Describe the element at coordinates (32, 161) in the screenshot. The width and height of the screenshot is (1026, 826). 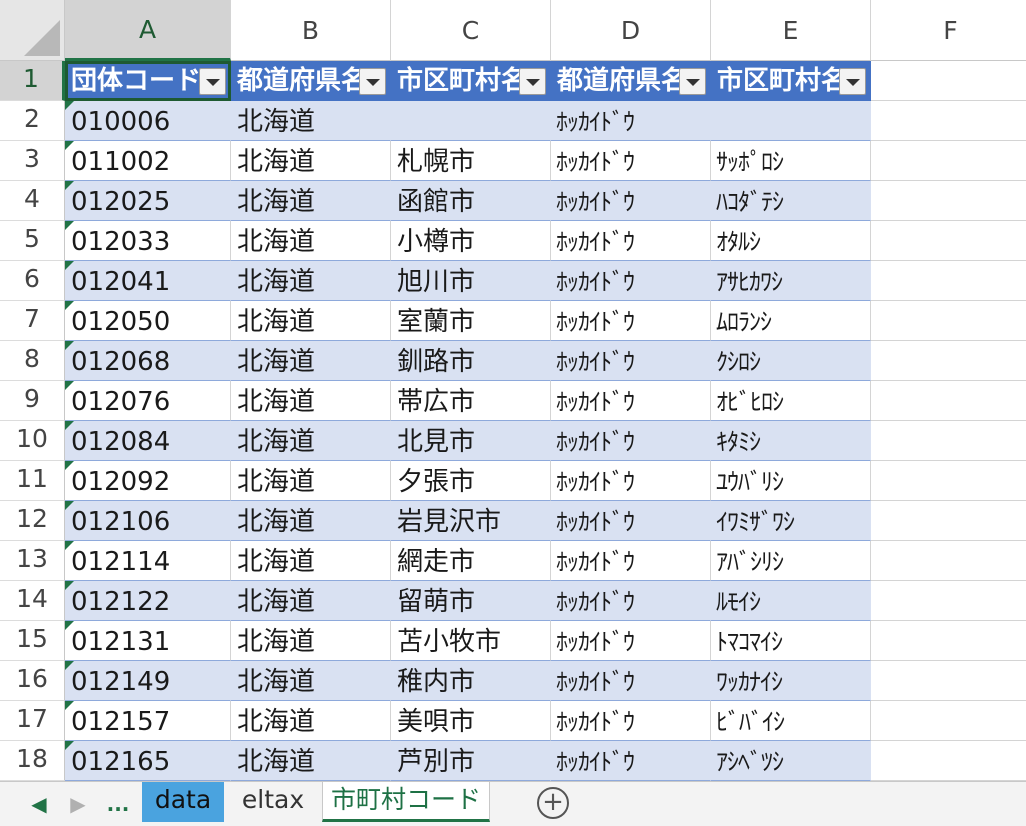
I see `row-header: 3` at that location.